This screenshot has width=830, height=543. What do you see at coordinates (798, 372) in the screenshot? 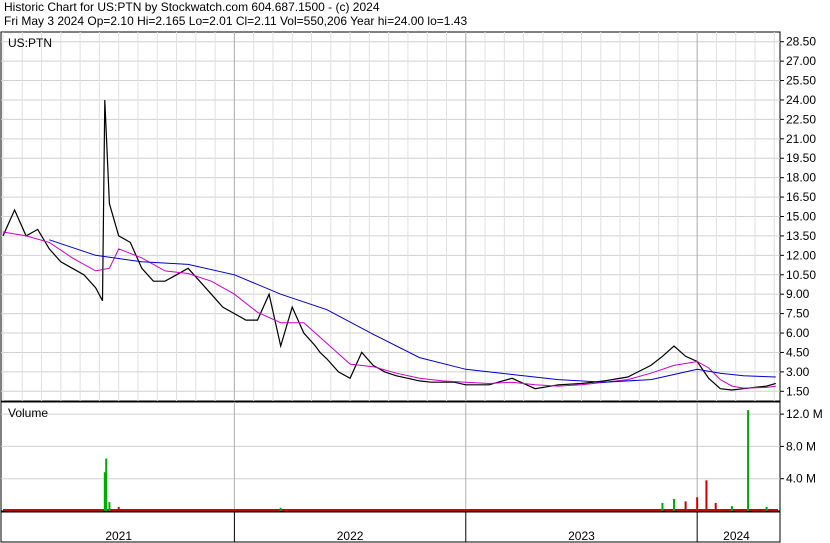
I see `price-tick-label: 3.00` at bounding box center [798, 372].